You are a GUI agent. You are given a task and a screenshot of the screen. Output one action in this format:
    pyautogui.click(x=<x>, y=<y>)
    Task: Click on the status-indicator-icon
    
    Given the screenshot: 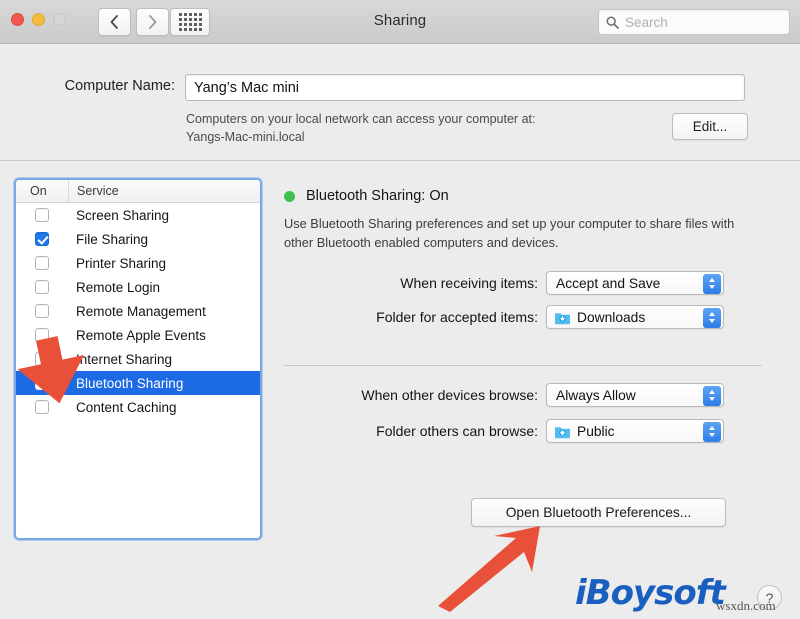 What is the action you would take?
    pyautogui.click(x=289, y=196)
    